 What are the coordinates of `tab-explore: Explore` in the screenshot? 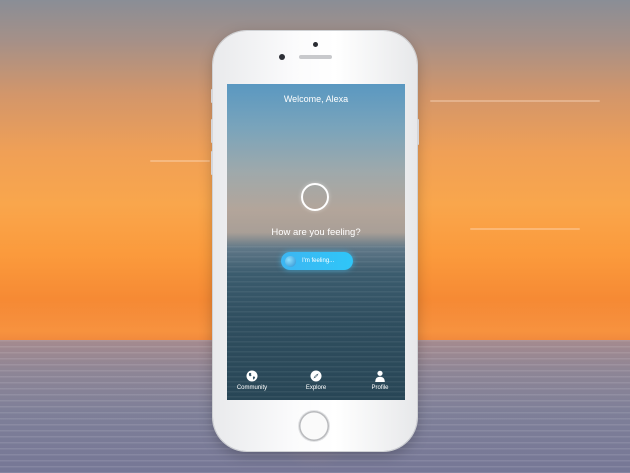 It's located at (316, 380).